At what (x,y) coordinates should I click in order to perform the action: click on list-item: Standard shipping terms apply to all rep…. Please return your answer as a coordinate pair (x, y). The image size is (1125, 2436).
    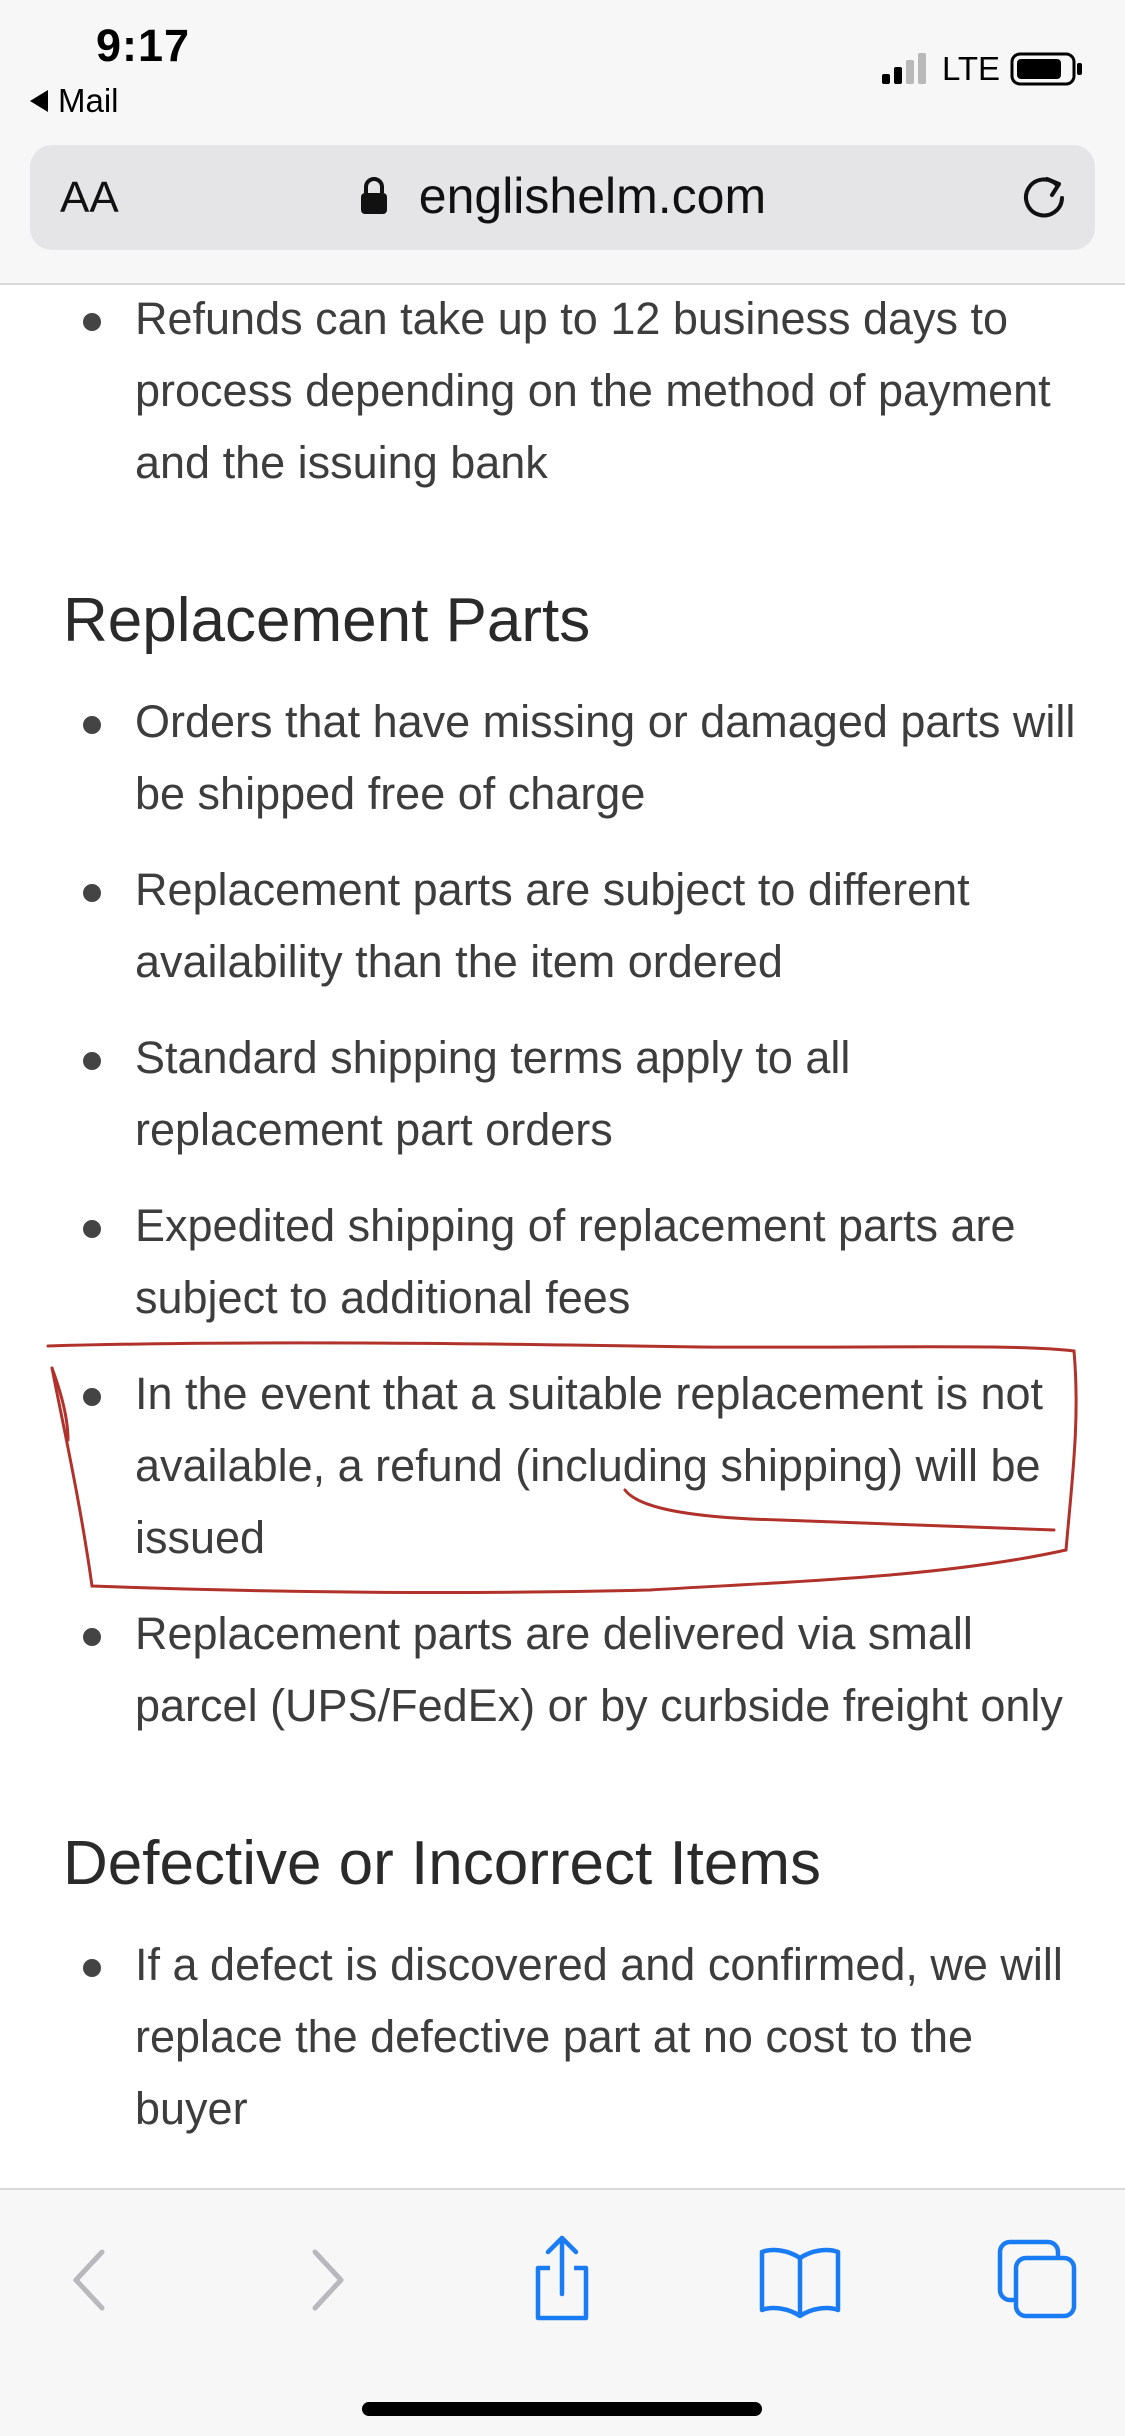
    Looking at the image, I should click on (562, 1094).